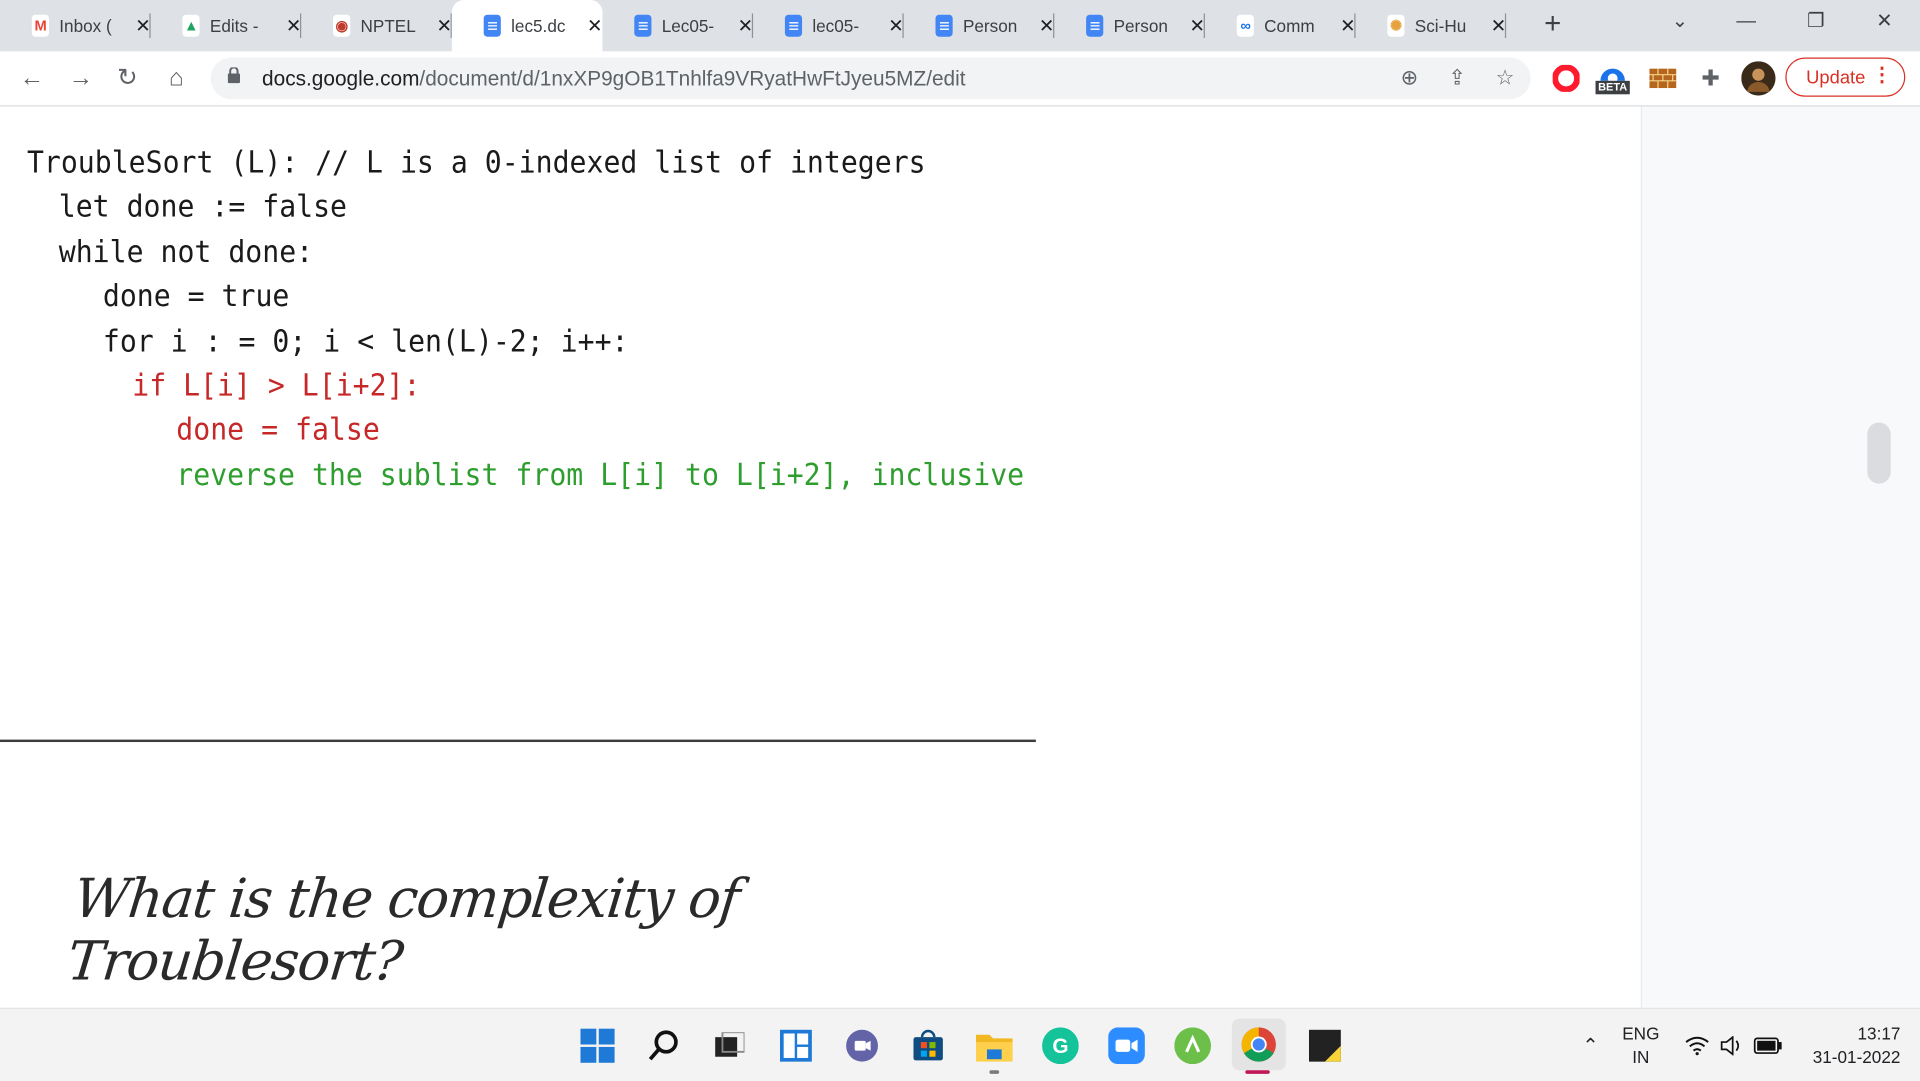 This screenshot has height=1081, width=1920. What do you see at coordinates (32, 78) in the screenshot?
I see `back-button: ←` at bounding box center [32, 78].